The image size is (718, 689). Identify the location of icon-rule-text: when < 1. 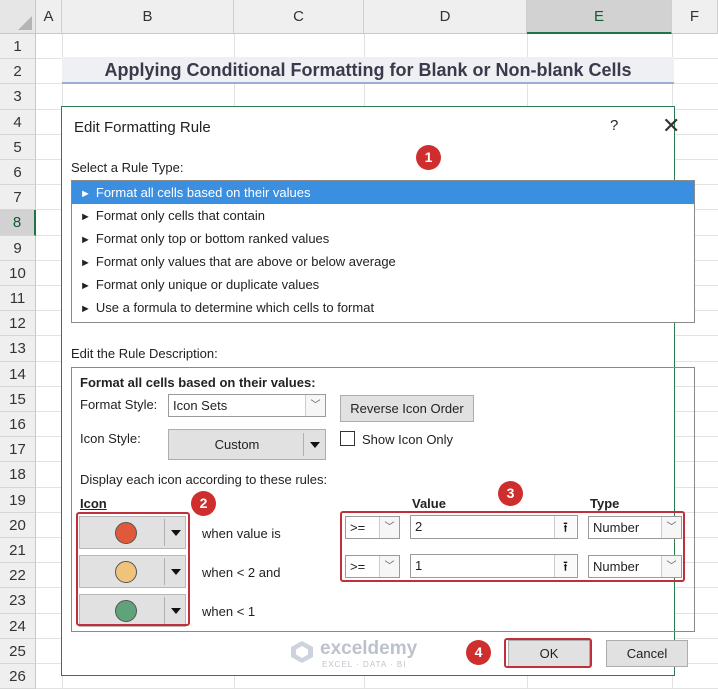
(229, 611).